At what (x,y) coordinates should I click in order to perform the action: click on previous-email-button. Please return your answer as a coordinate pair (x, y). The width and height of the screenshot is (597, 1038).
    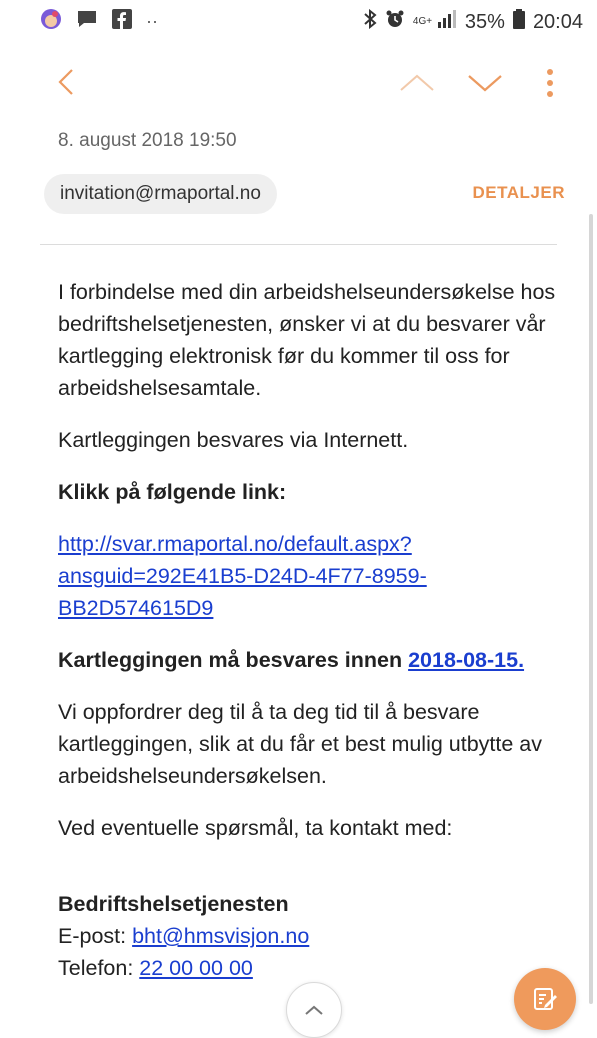
    Looking at the image, I should click on (417, 83).